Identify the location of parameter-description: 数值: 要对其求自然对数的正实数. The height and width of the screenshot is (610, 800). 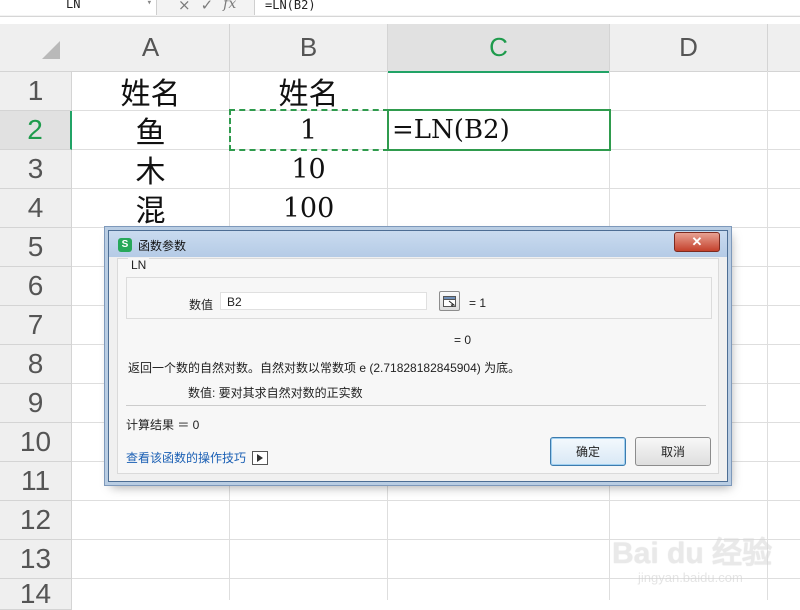
(275, 393).